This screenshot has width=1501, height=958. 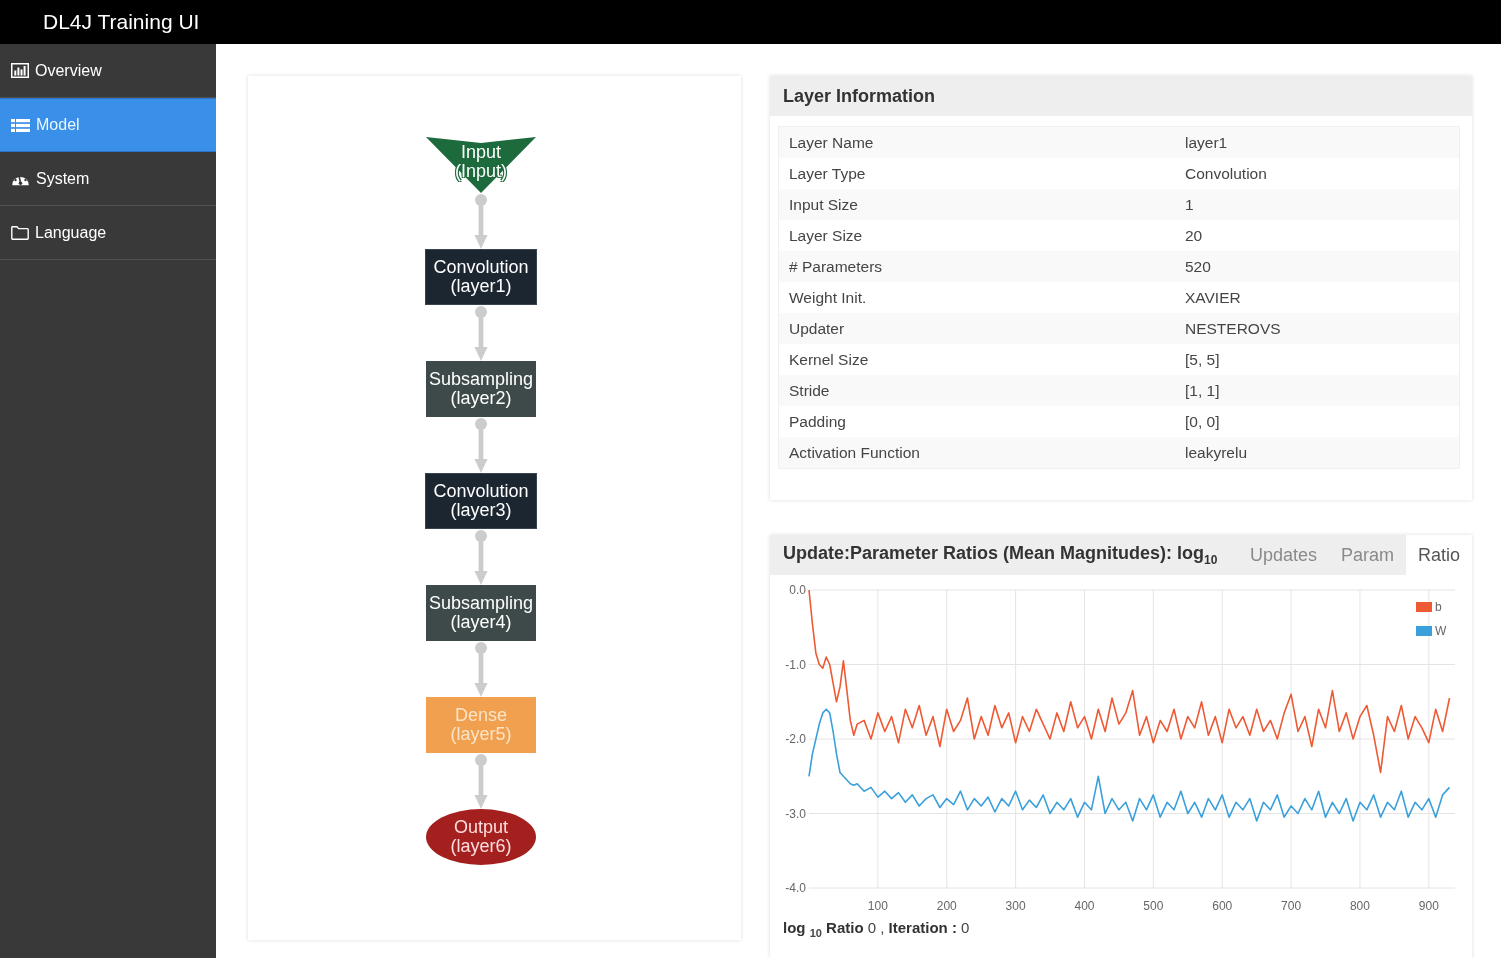 I want to click on panel-title: Update:Parameter Ratios (Mean Magnitudes): log$_{10}$, so click(x=1000, y=555).